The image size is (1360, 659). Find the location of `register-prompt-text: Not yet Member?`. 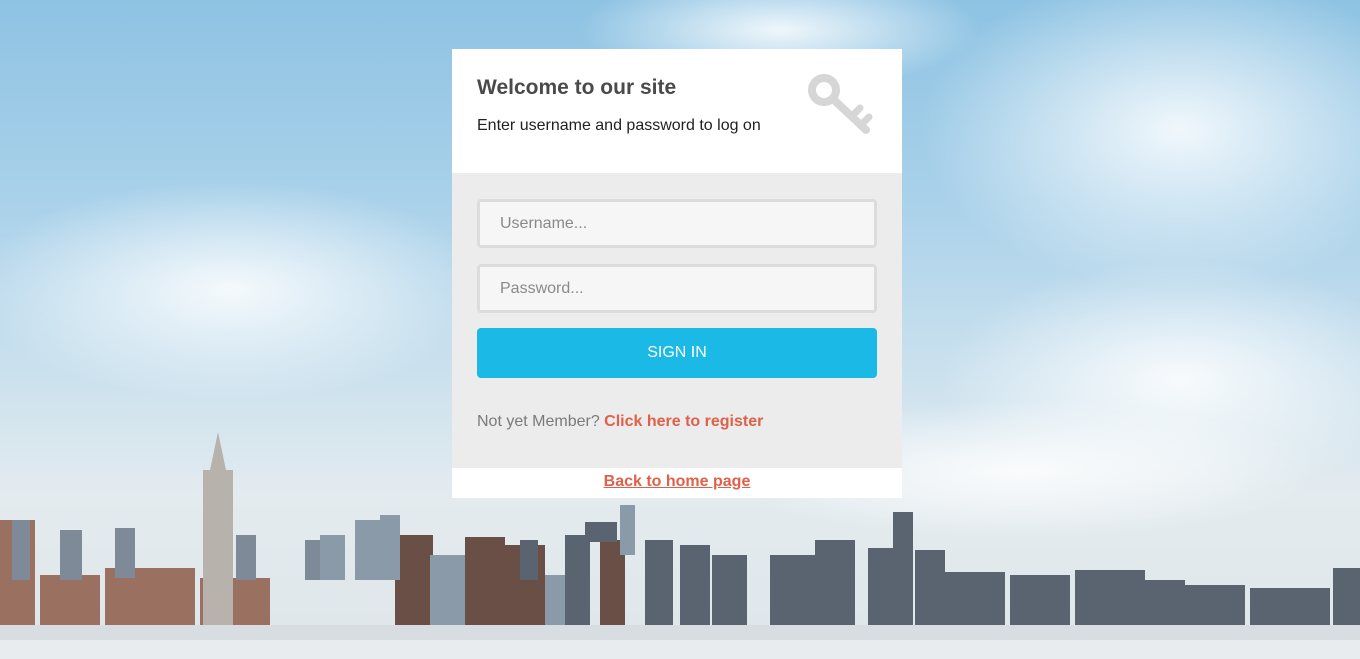

register-prompt-text: Not yet Member? is located at coordinates (538, 421).